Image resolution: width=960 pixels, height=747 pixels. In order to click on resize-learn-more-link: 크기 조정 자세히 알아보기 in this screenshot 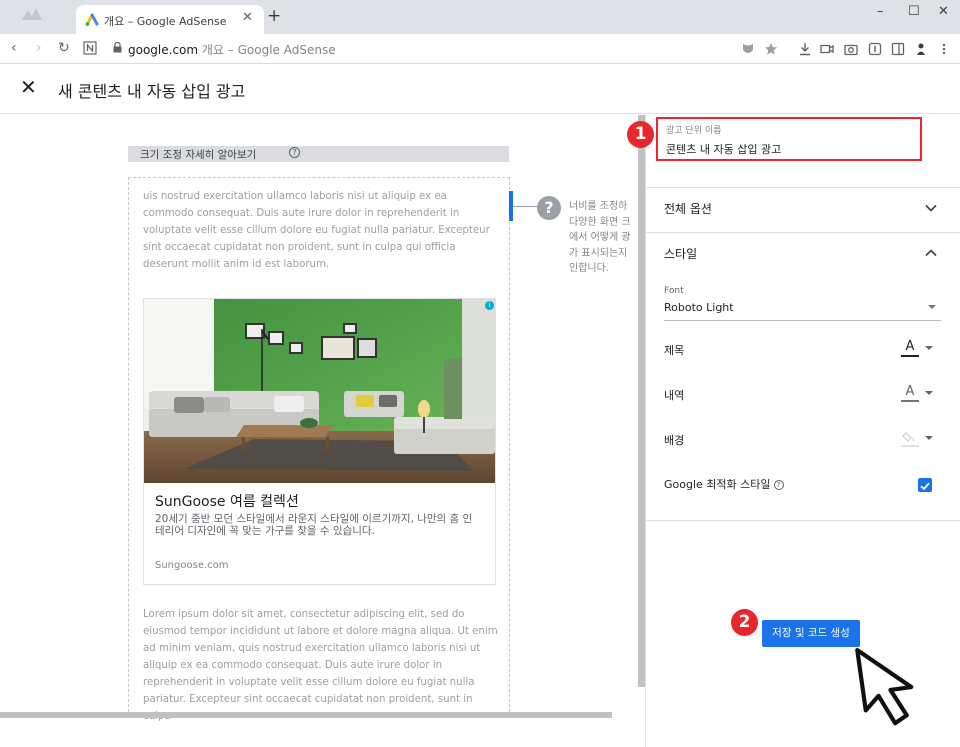, I will do `click(198, 154)`.